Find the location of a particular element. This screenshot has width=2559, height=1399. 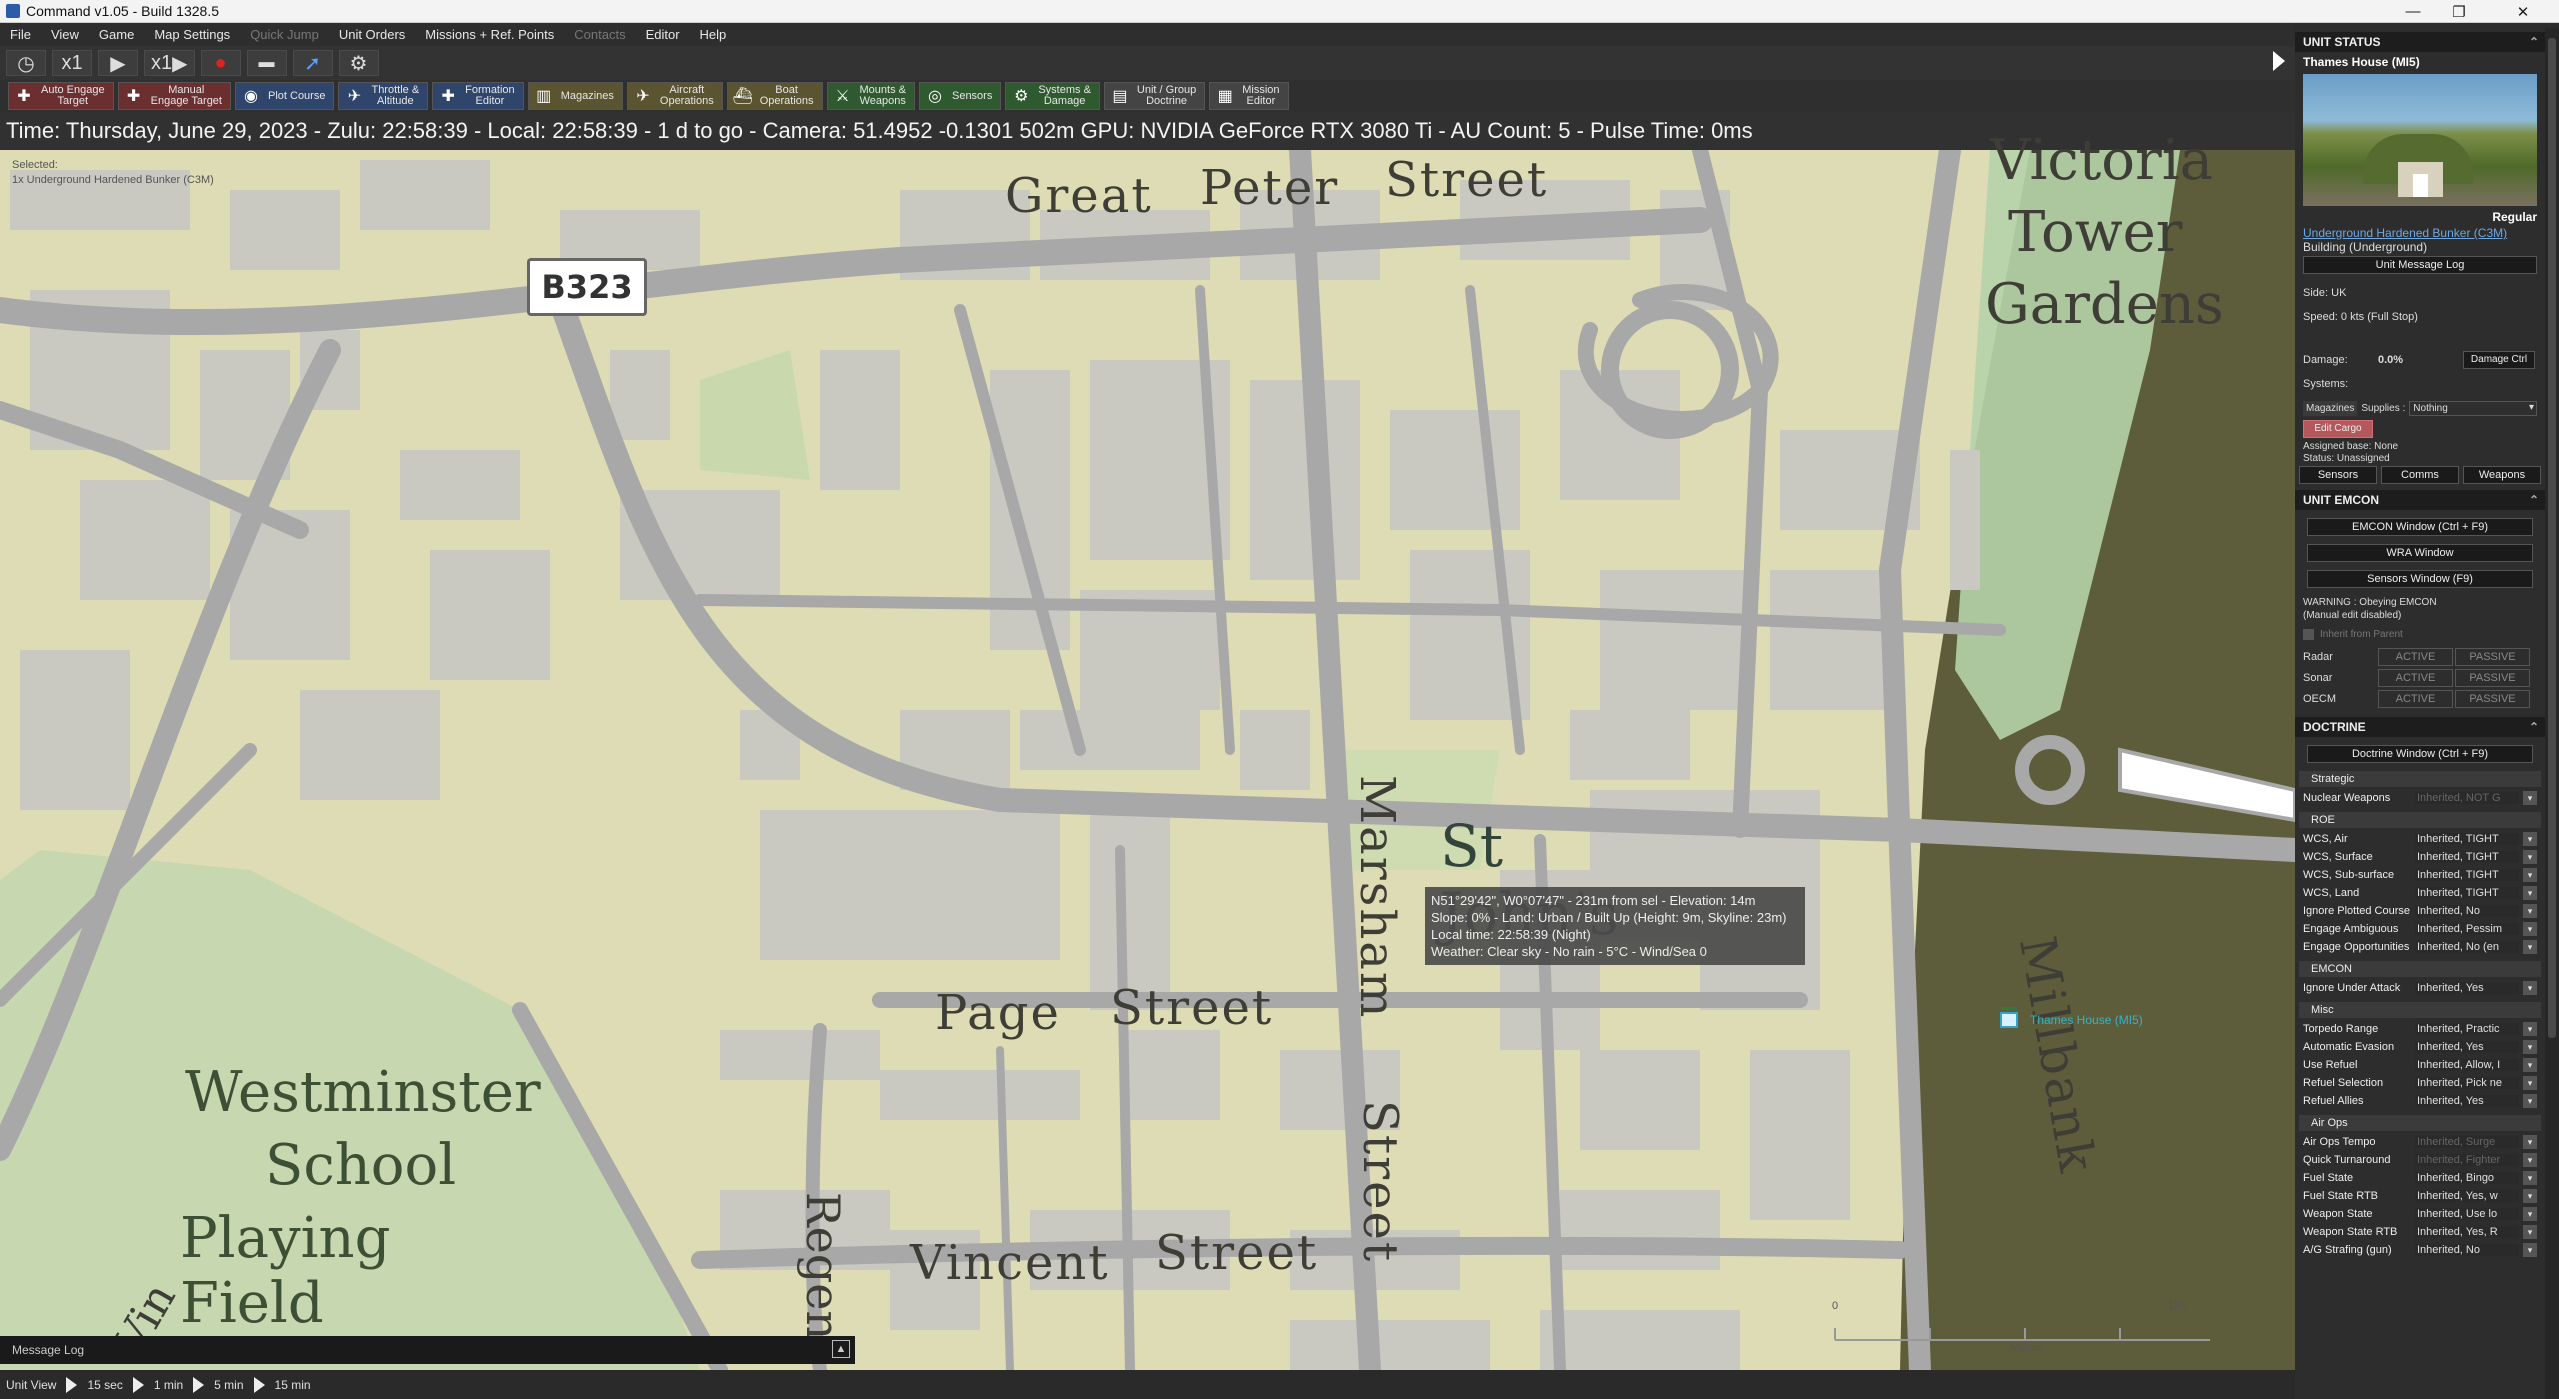

toolbar-button-6: ✈ Aircraft Operations is located at coordinates (674, 96).